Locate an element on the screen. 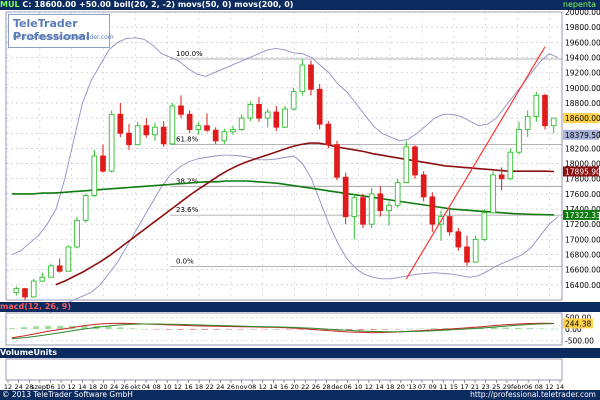 The image size is (600, 400). macd-tick-label: -500.00 is located at coordinates (579, 340).